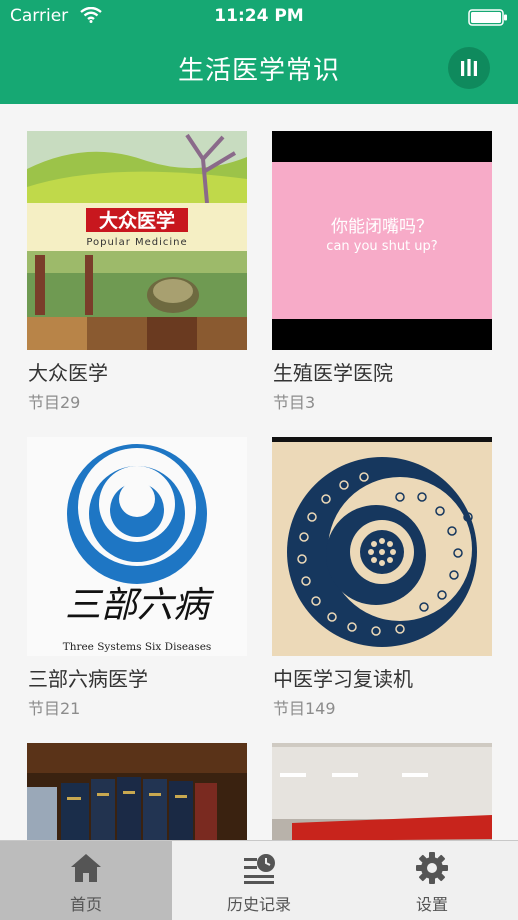  I want to click on tab-history: 历史记录, so click(259, 880).